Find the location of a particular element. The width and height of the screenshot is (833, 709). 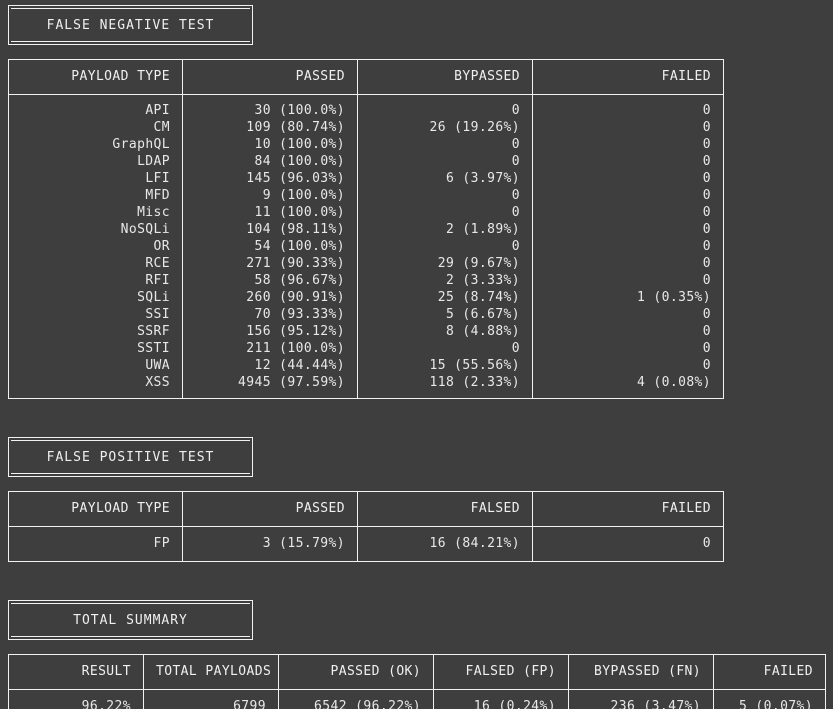

cell-bypassed: 8 (4.88%) is located at coordinates (445, 331).